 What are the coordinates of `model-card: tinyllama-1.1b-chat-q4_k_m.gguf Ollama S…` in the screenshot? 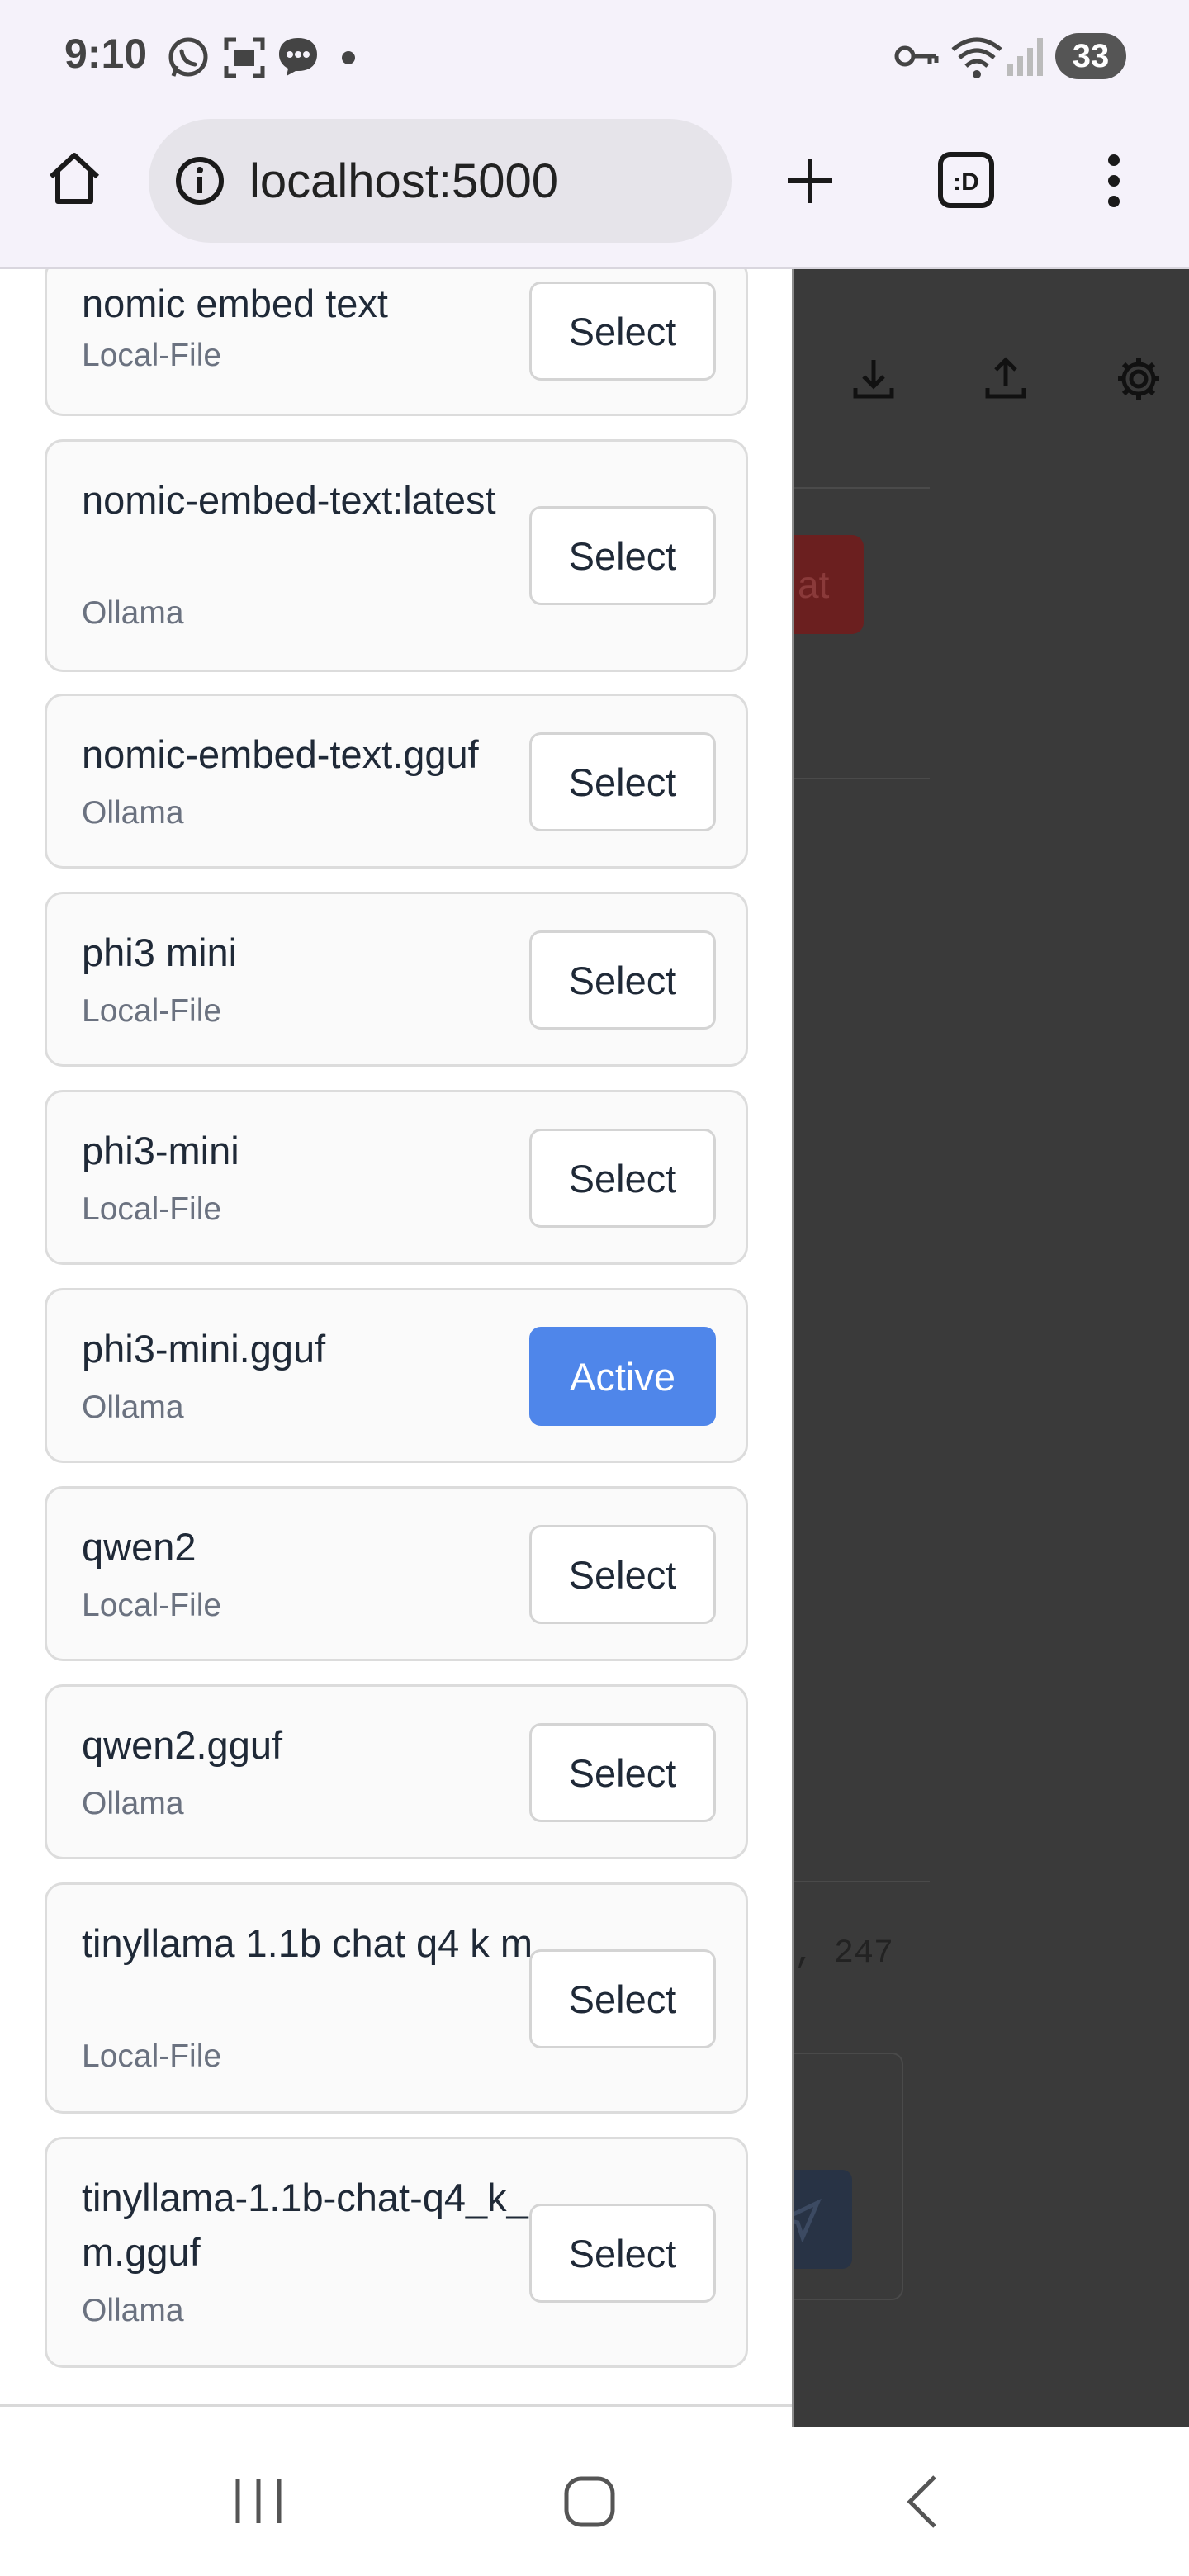 It's located at (396, 2252).